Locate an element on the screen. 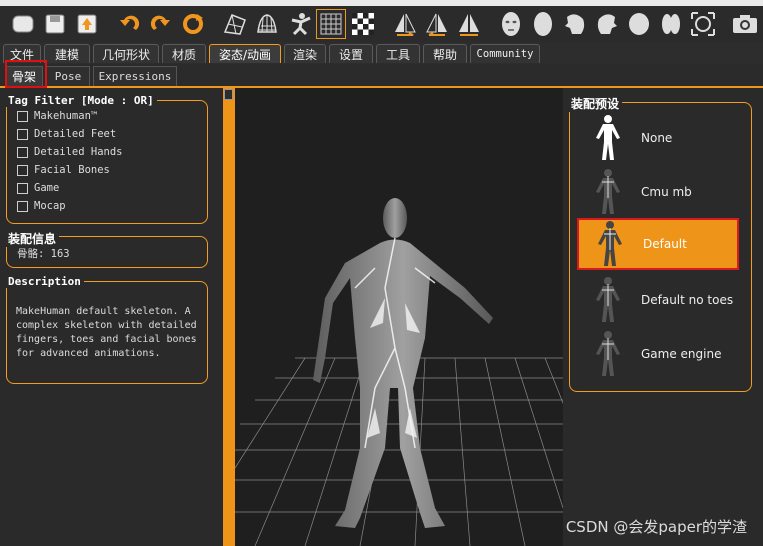 This screenshot has width=763, height=546. tab-modelling: 建模 is located at coordinates (67, 53).